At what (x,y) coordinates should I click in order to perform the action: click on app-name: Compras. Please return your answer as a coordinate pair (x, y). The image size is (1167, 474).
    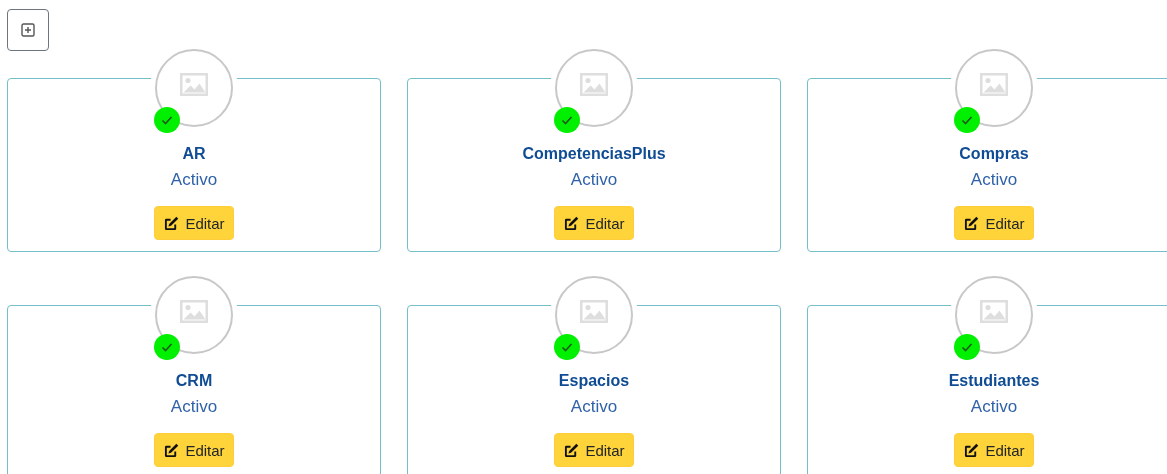
    Looking at the image, I should click on (994, 154).